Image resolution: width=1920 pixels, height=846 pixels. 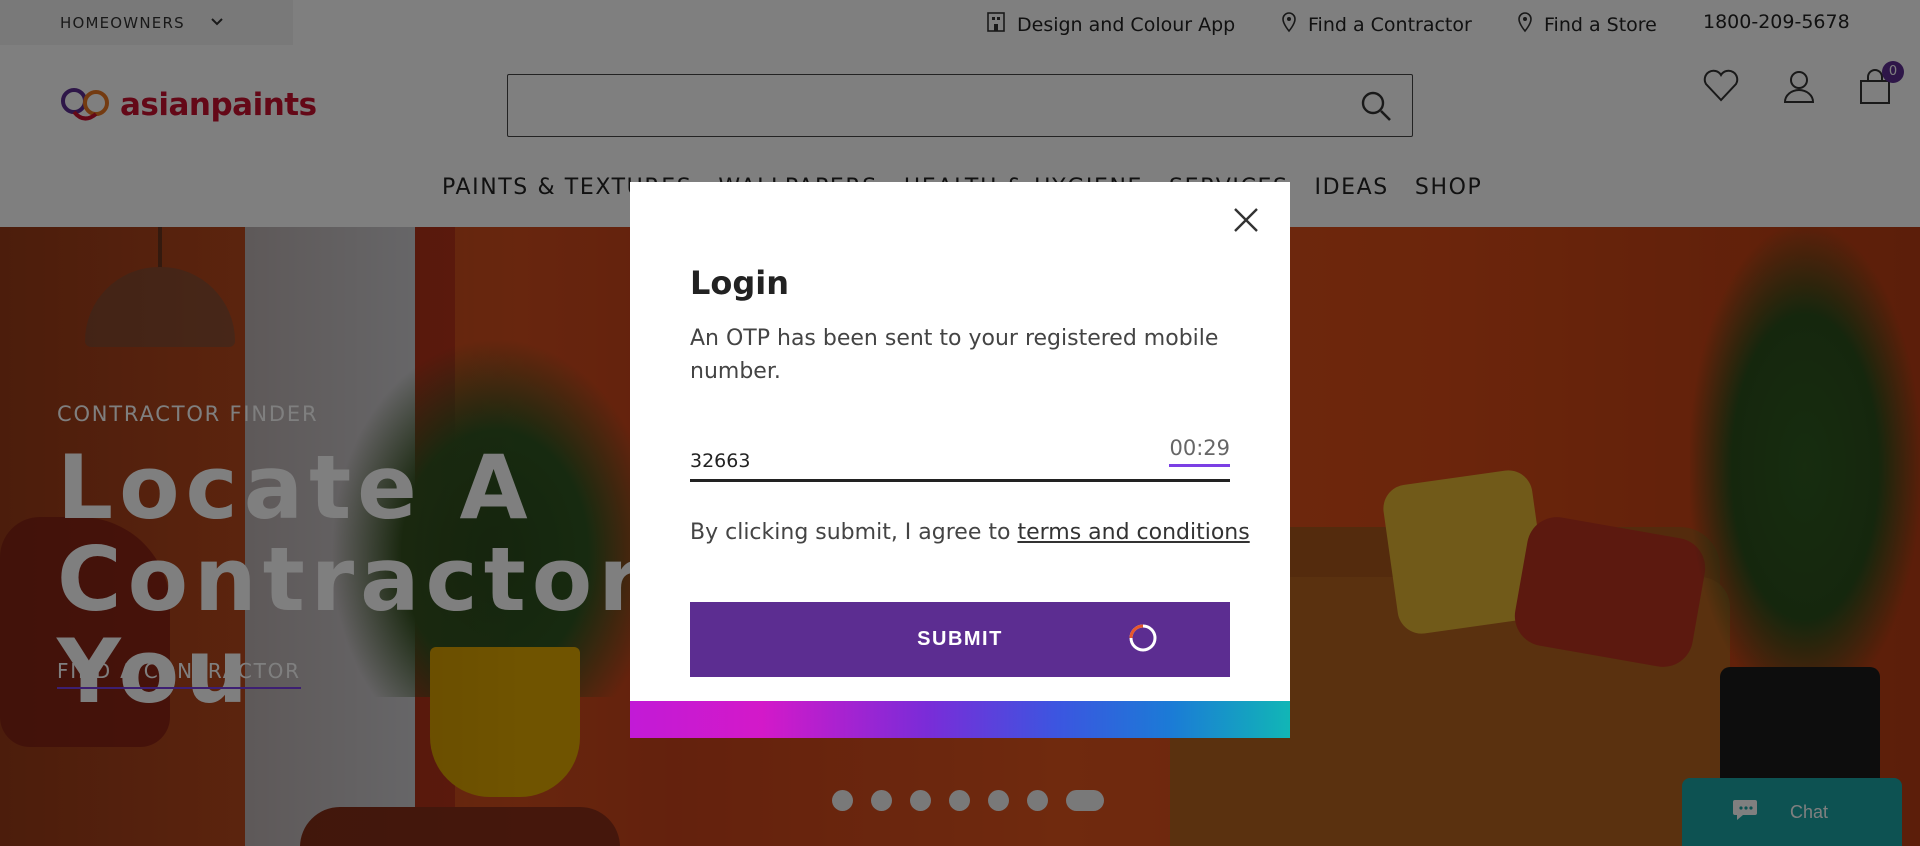 I want to click on spinner-icon, so click(x=1143, y=638).